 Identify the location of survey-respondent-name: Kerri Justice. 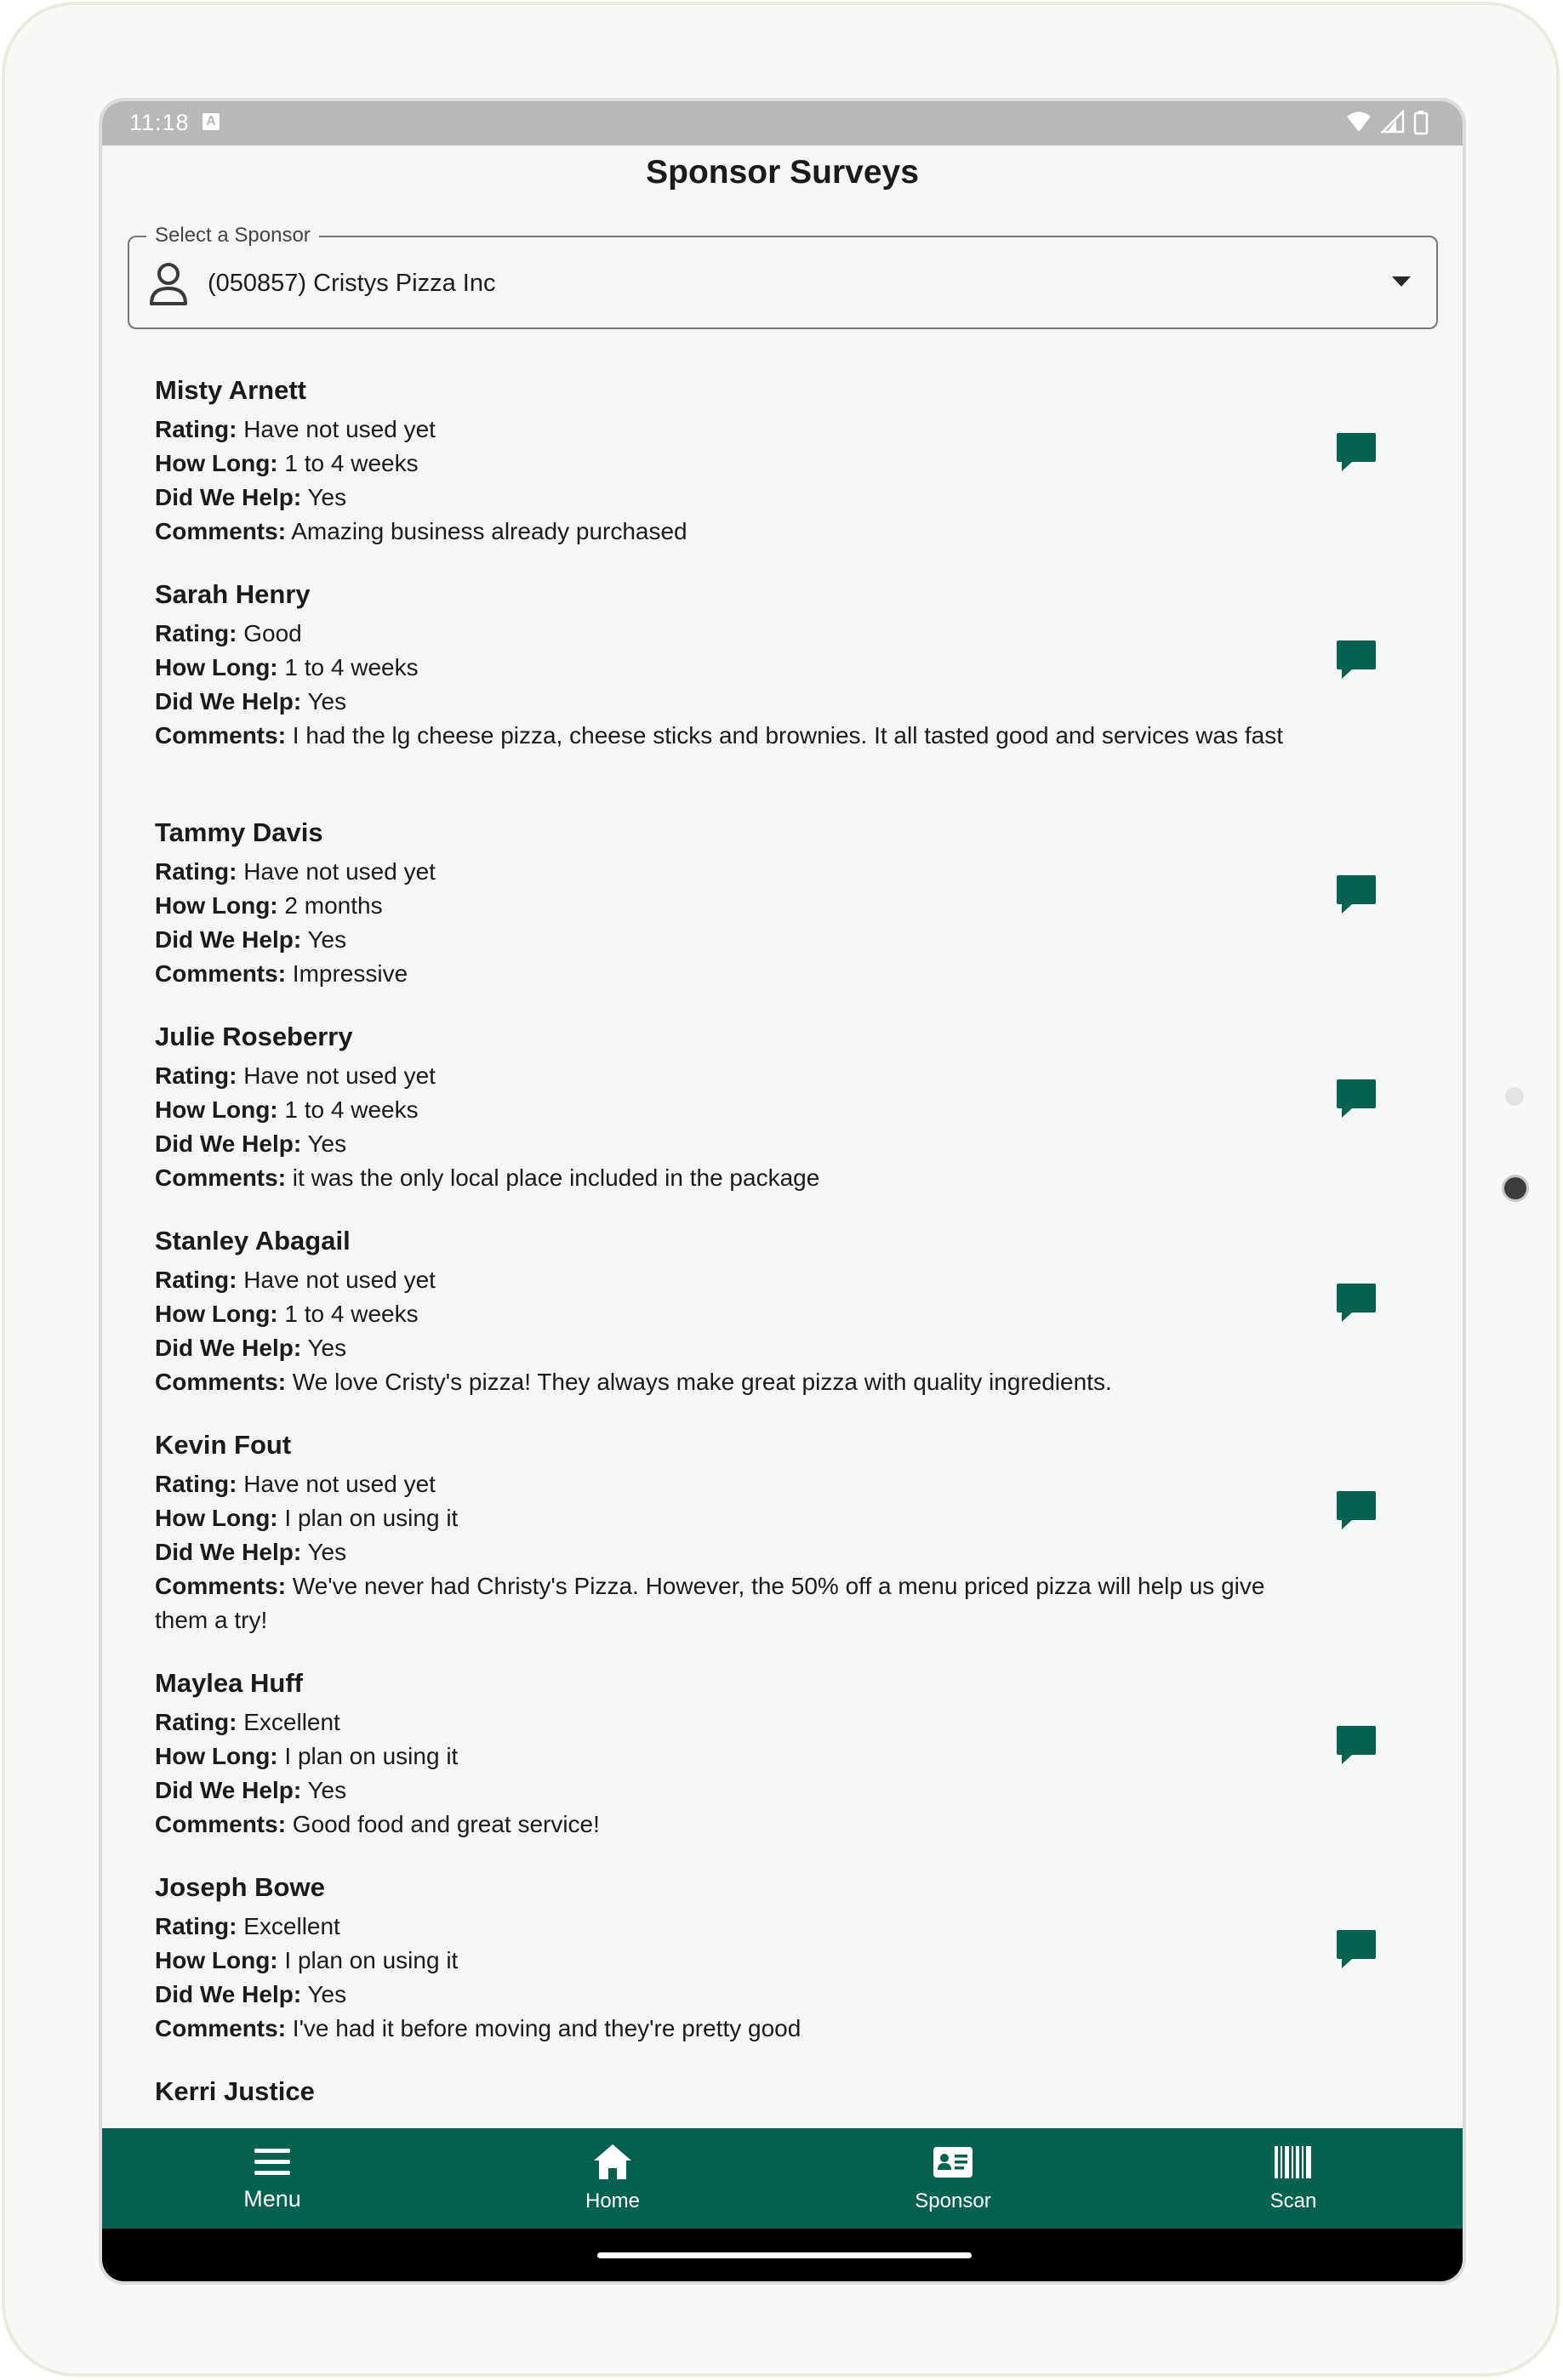
(235, 2091).